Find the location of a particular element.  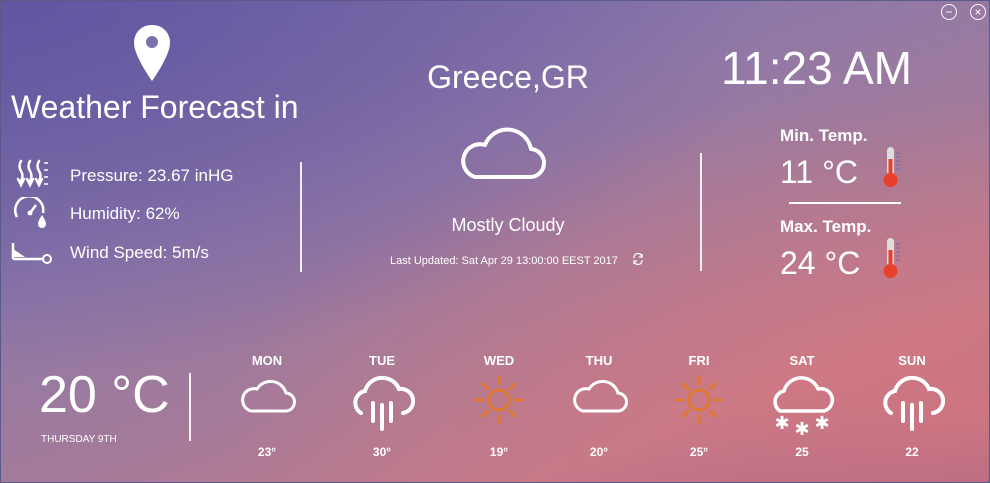

day-name: SUN is located at coordinates (912, 360).